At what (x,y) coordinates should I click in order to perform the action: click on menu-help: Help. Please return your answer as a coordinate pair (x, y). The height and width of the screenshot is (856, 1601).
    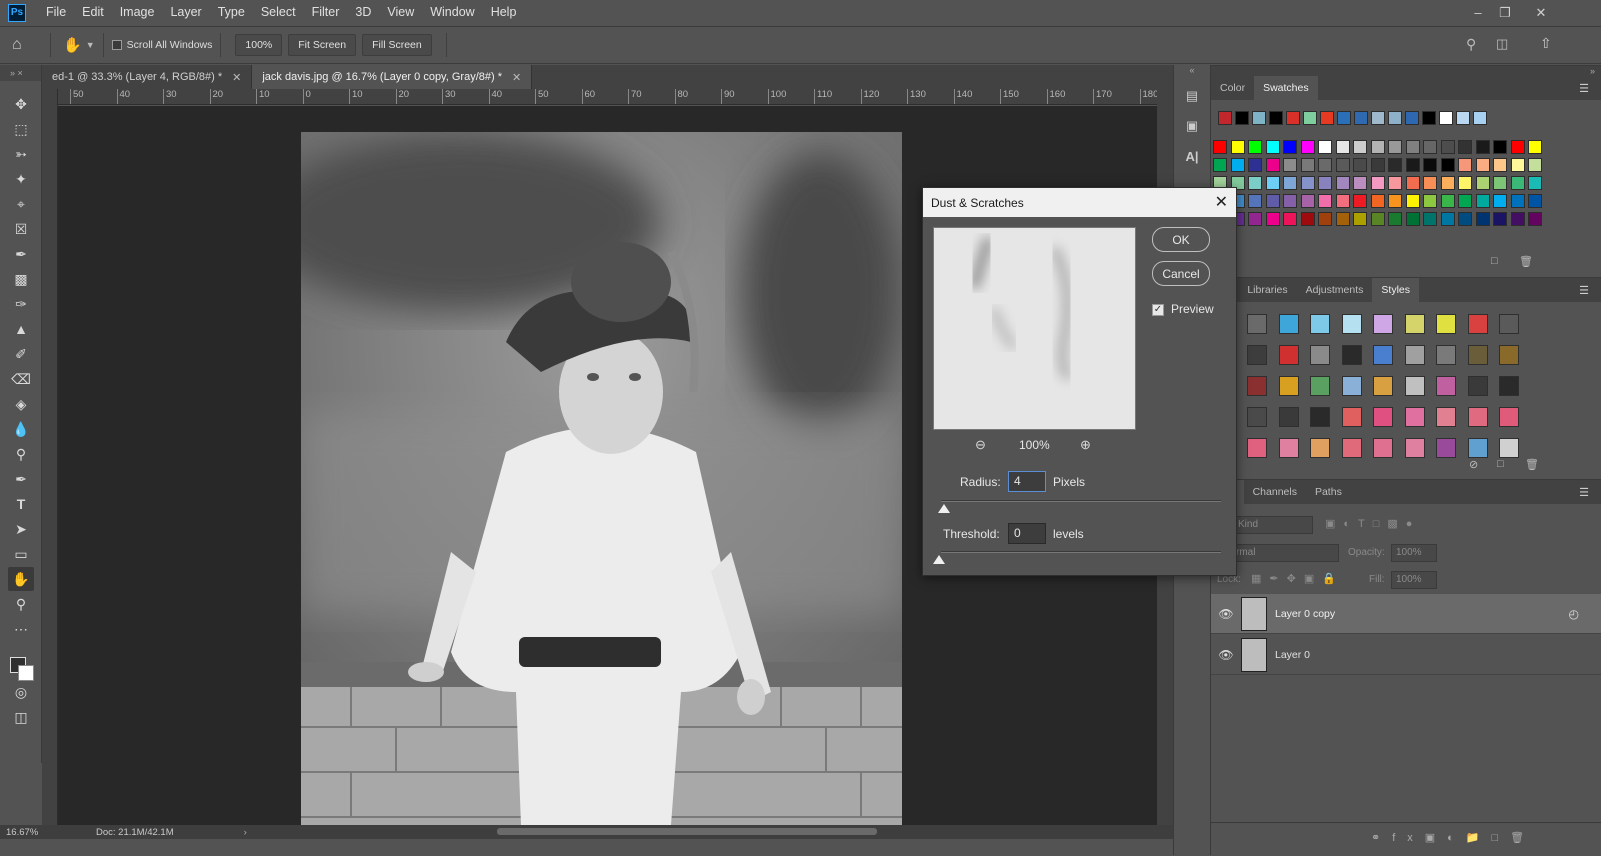
    Looking at the image, I should click on (504, 12).